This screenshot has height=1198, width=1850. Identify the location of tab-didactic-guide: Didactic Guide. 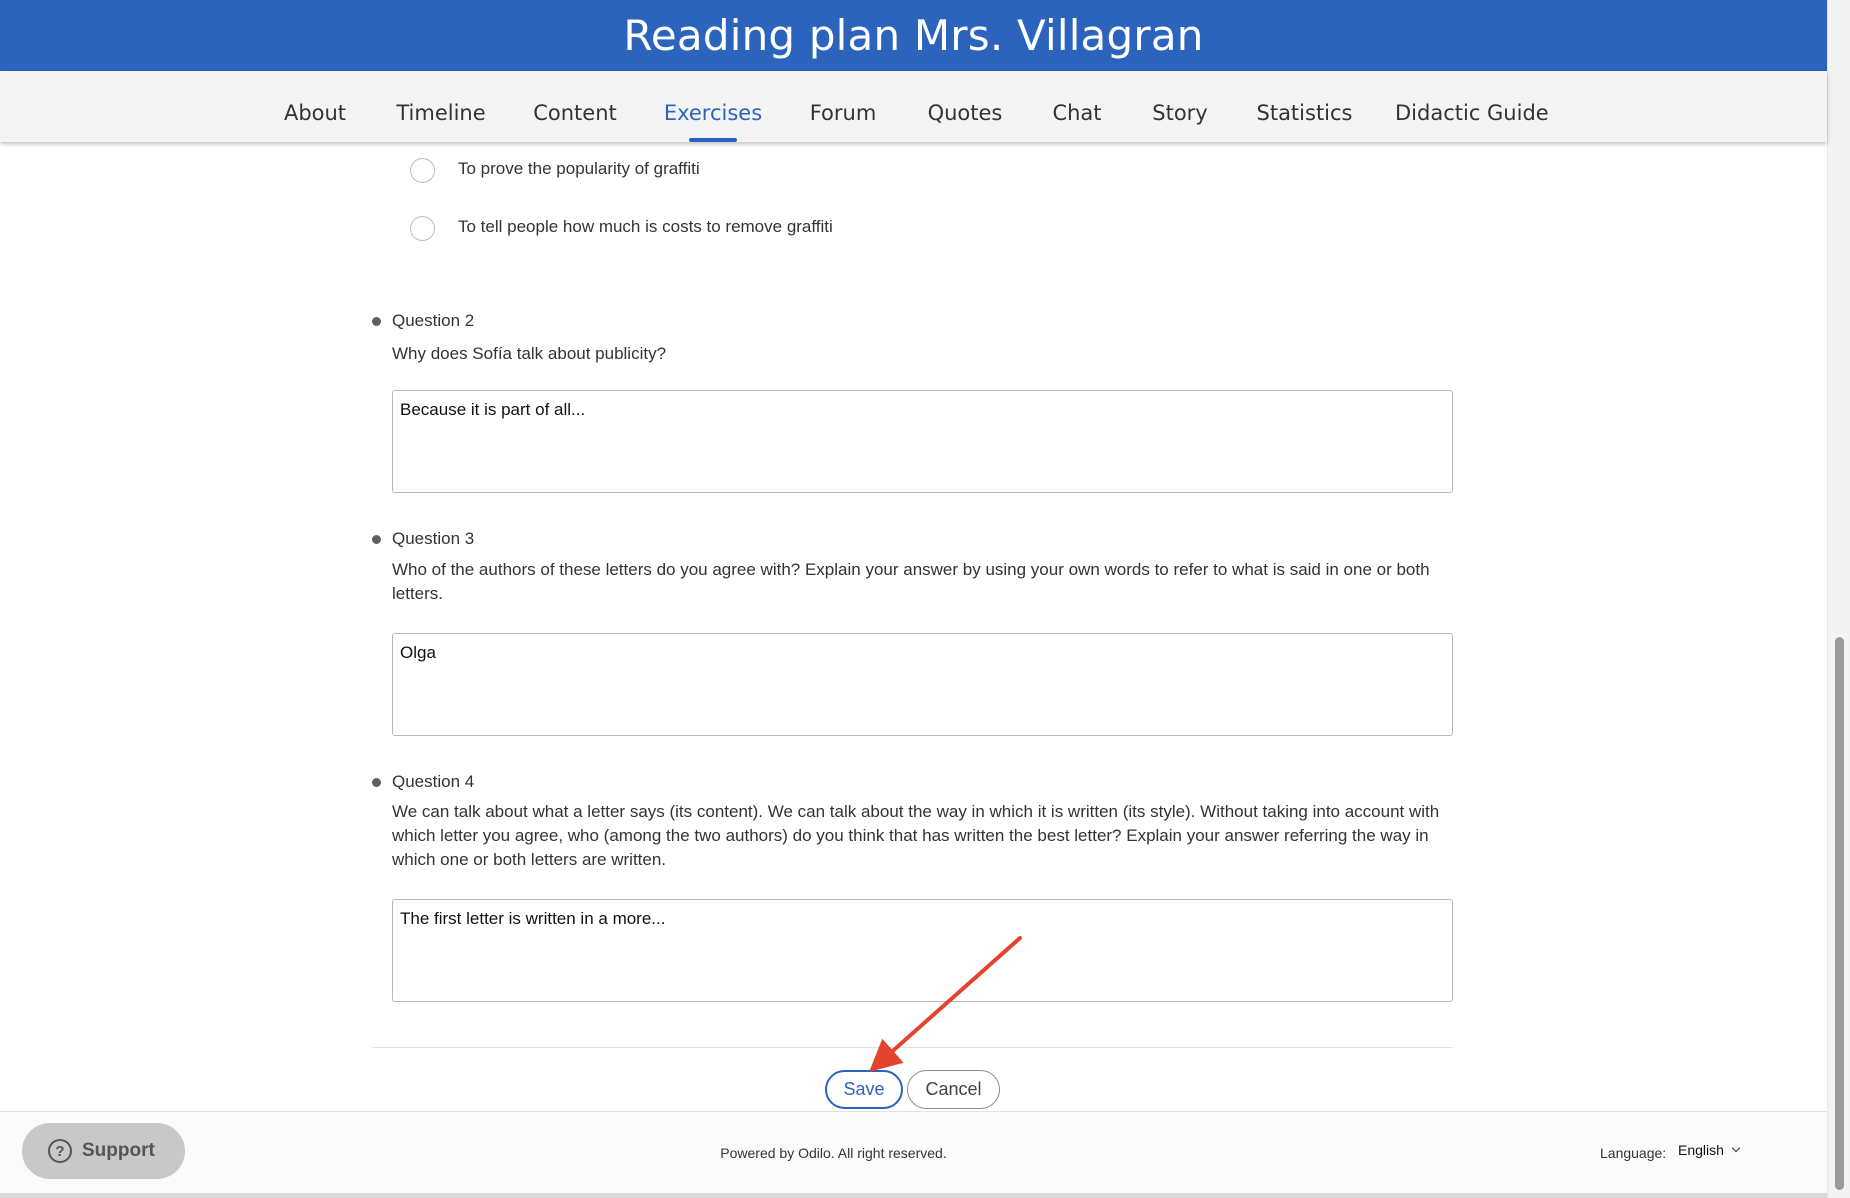
(1472, 106).